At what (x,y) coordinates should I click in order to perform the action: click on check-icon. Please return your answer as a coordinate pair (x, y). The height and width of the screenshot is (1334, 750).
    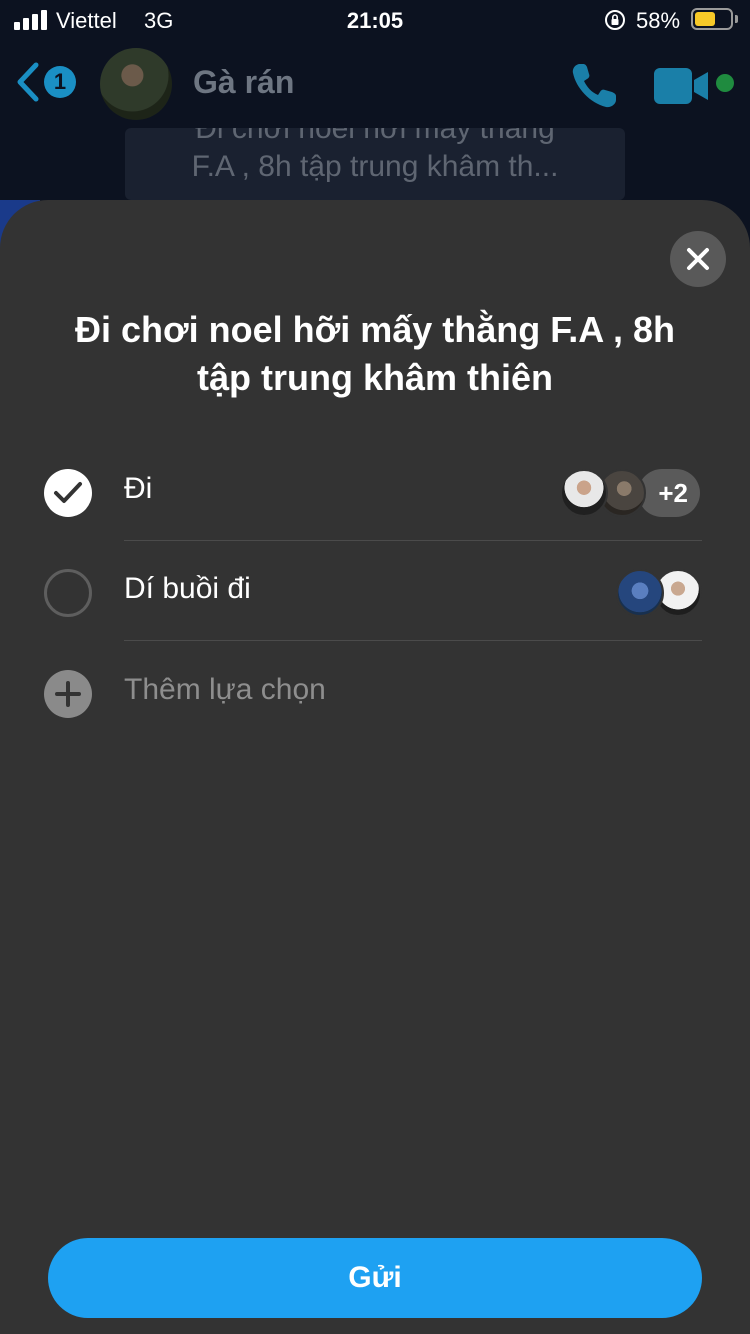
    Looking at the image, I should click on (68, 492).